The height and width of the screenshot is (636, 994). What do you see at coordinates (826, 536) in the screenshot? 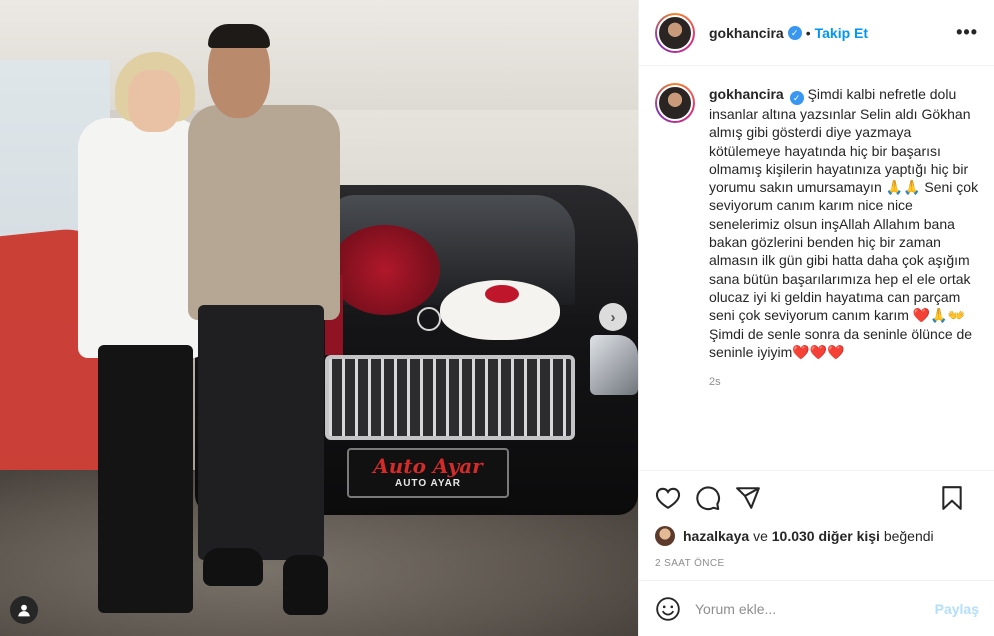
I see `likes-count: 10.030 diğer kişi` at bounding box center [826, 536].